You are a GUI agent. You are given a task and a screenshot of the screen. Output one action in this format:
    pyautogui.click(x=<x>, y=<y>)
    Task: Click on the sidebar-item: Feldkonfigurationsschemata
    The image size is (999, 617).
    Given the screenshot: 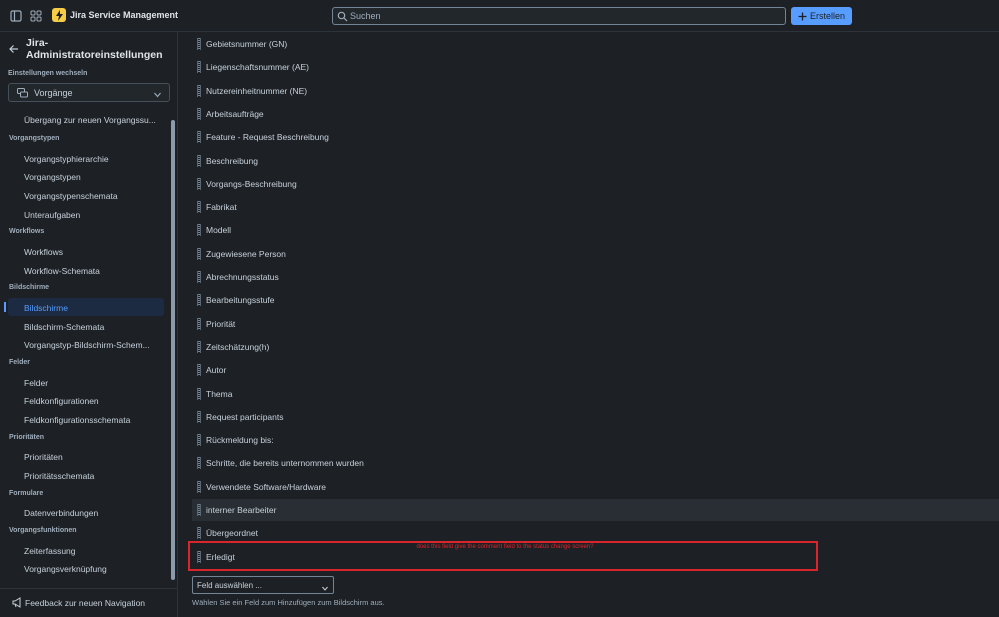 What is the action you would take?
    pyautogui.click(x=94, y=420)
    